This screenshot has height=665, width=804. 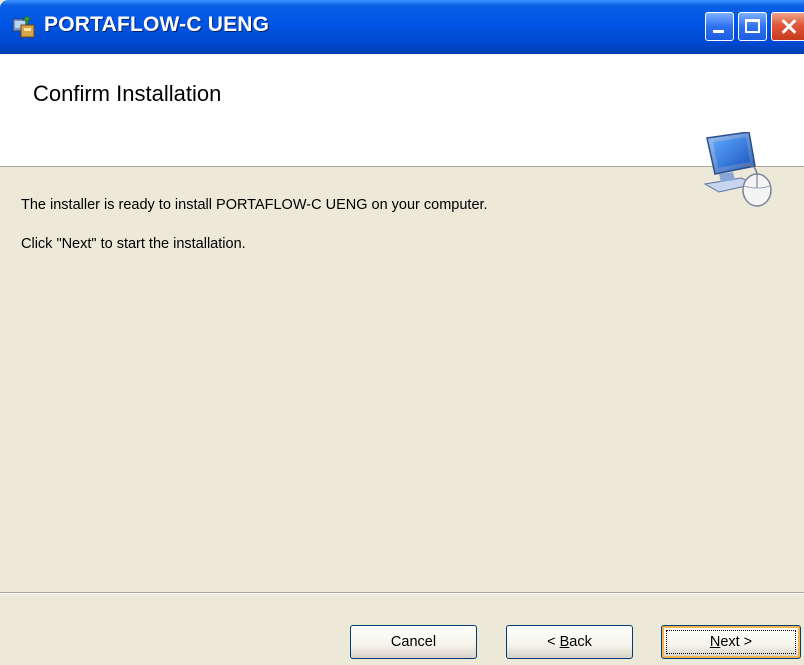 What do you see at coordinates (553, 642) in the screenshot?
I see `back-prefix: <` at bounding box center [553, 642].